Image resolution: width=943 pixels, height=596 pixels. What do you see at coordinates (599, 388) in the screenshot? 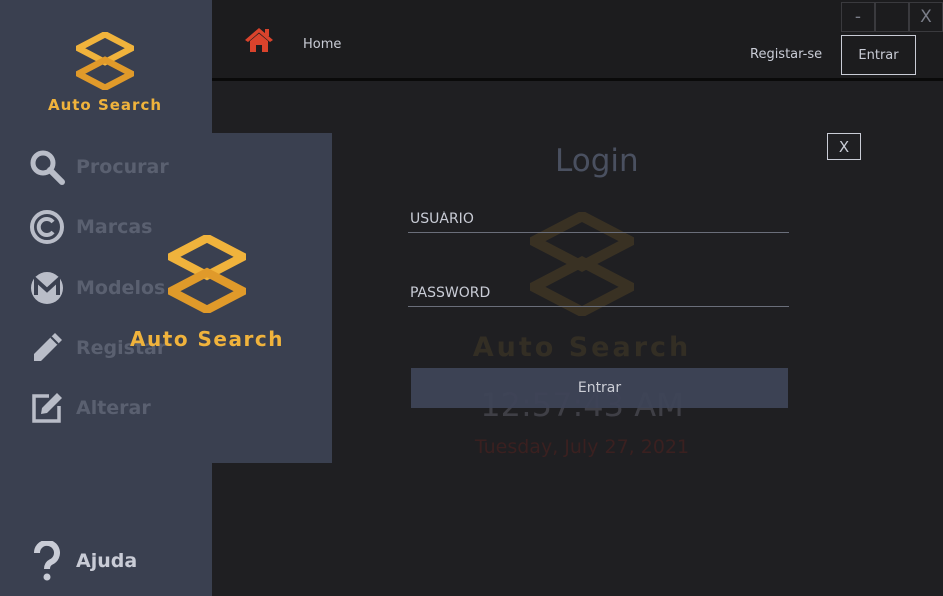
I see `login-submit-button: Entrar` at bounding box center [599, 388].